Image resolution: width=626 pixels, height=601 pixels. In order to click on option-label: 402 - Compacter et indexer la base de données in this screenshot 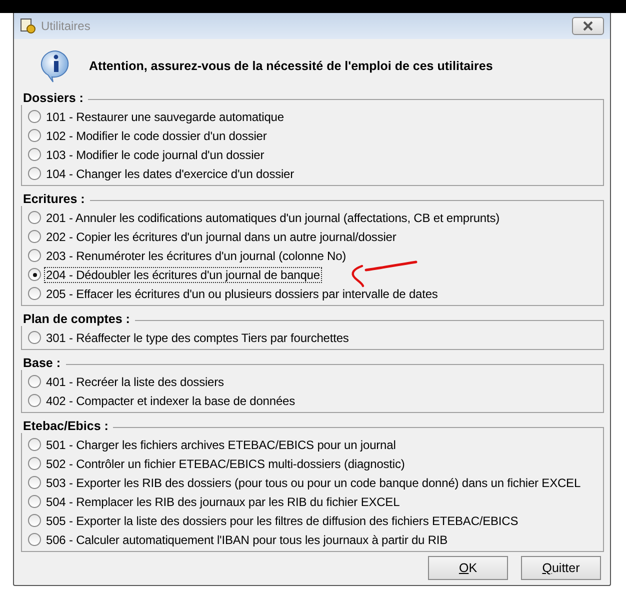, I will do `click(170, 400)`.